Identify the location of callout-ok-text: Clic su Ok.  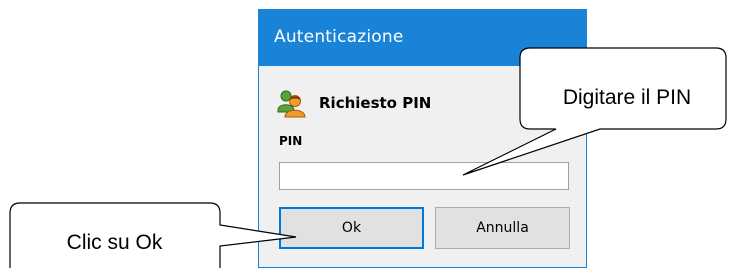
(114, 242).